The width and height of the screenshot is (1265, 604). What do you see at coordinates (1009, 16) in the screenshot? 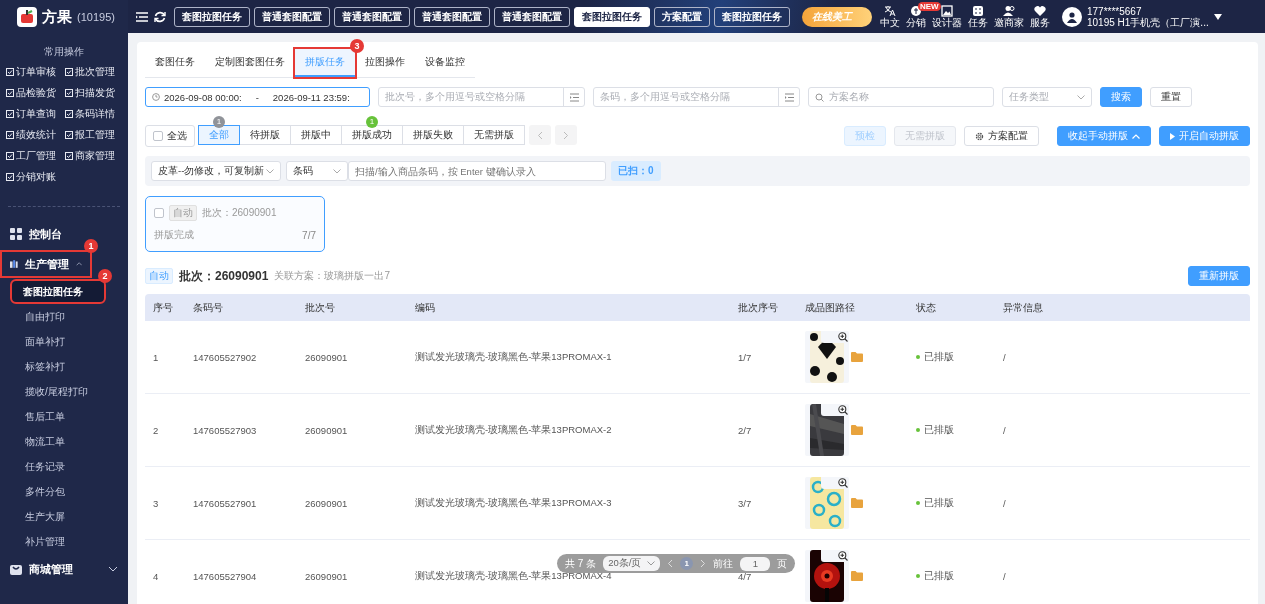
I see `toolbar-item: 邀商家` at bounding box center [1009, 16].